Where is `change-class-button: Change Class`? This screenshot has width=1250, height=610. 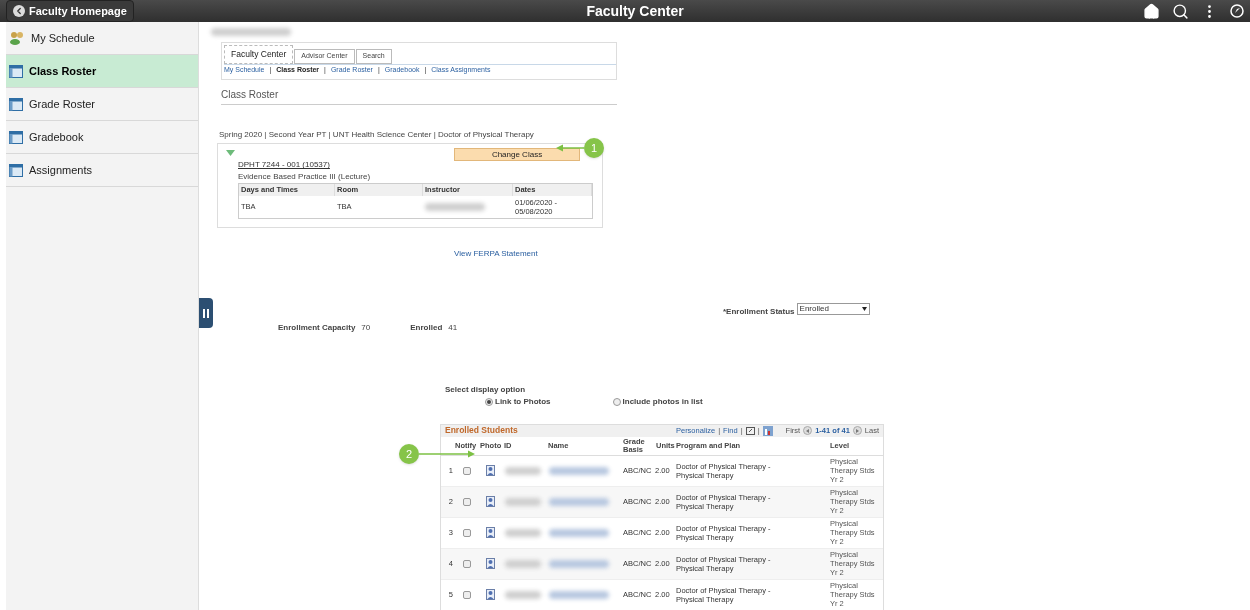
change-class-button: Change Class is located at coordinates (517, 155).